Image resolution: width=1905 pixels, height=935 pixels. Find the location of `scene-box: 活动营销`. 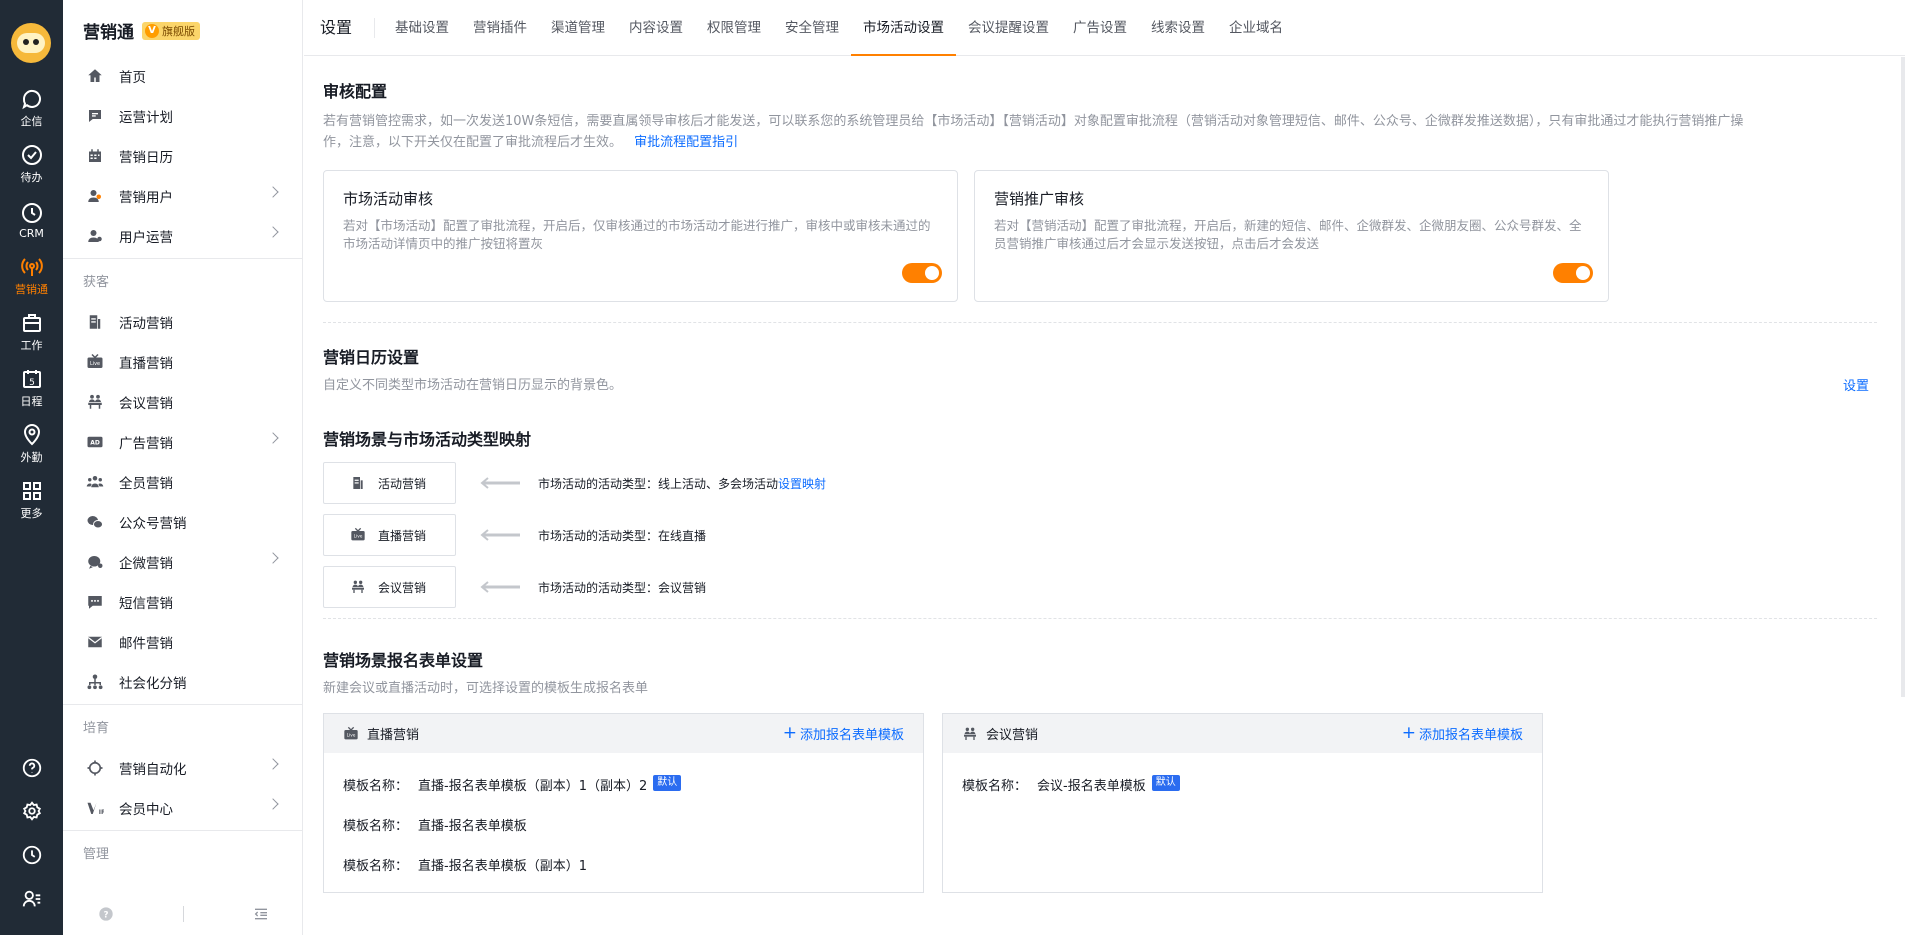

scene-box: 活动营销 is located at coordinates (389, 483).